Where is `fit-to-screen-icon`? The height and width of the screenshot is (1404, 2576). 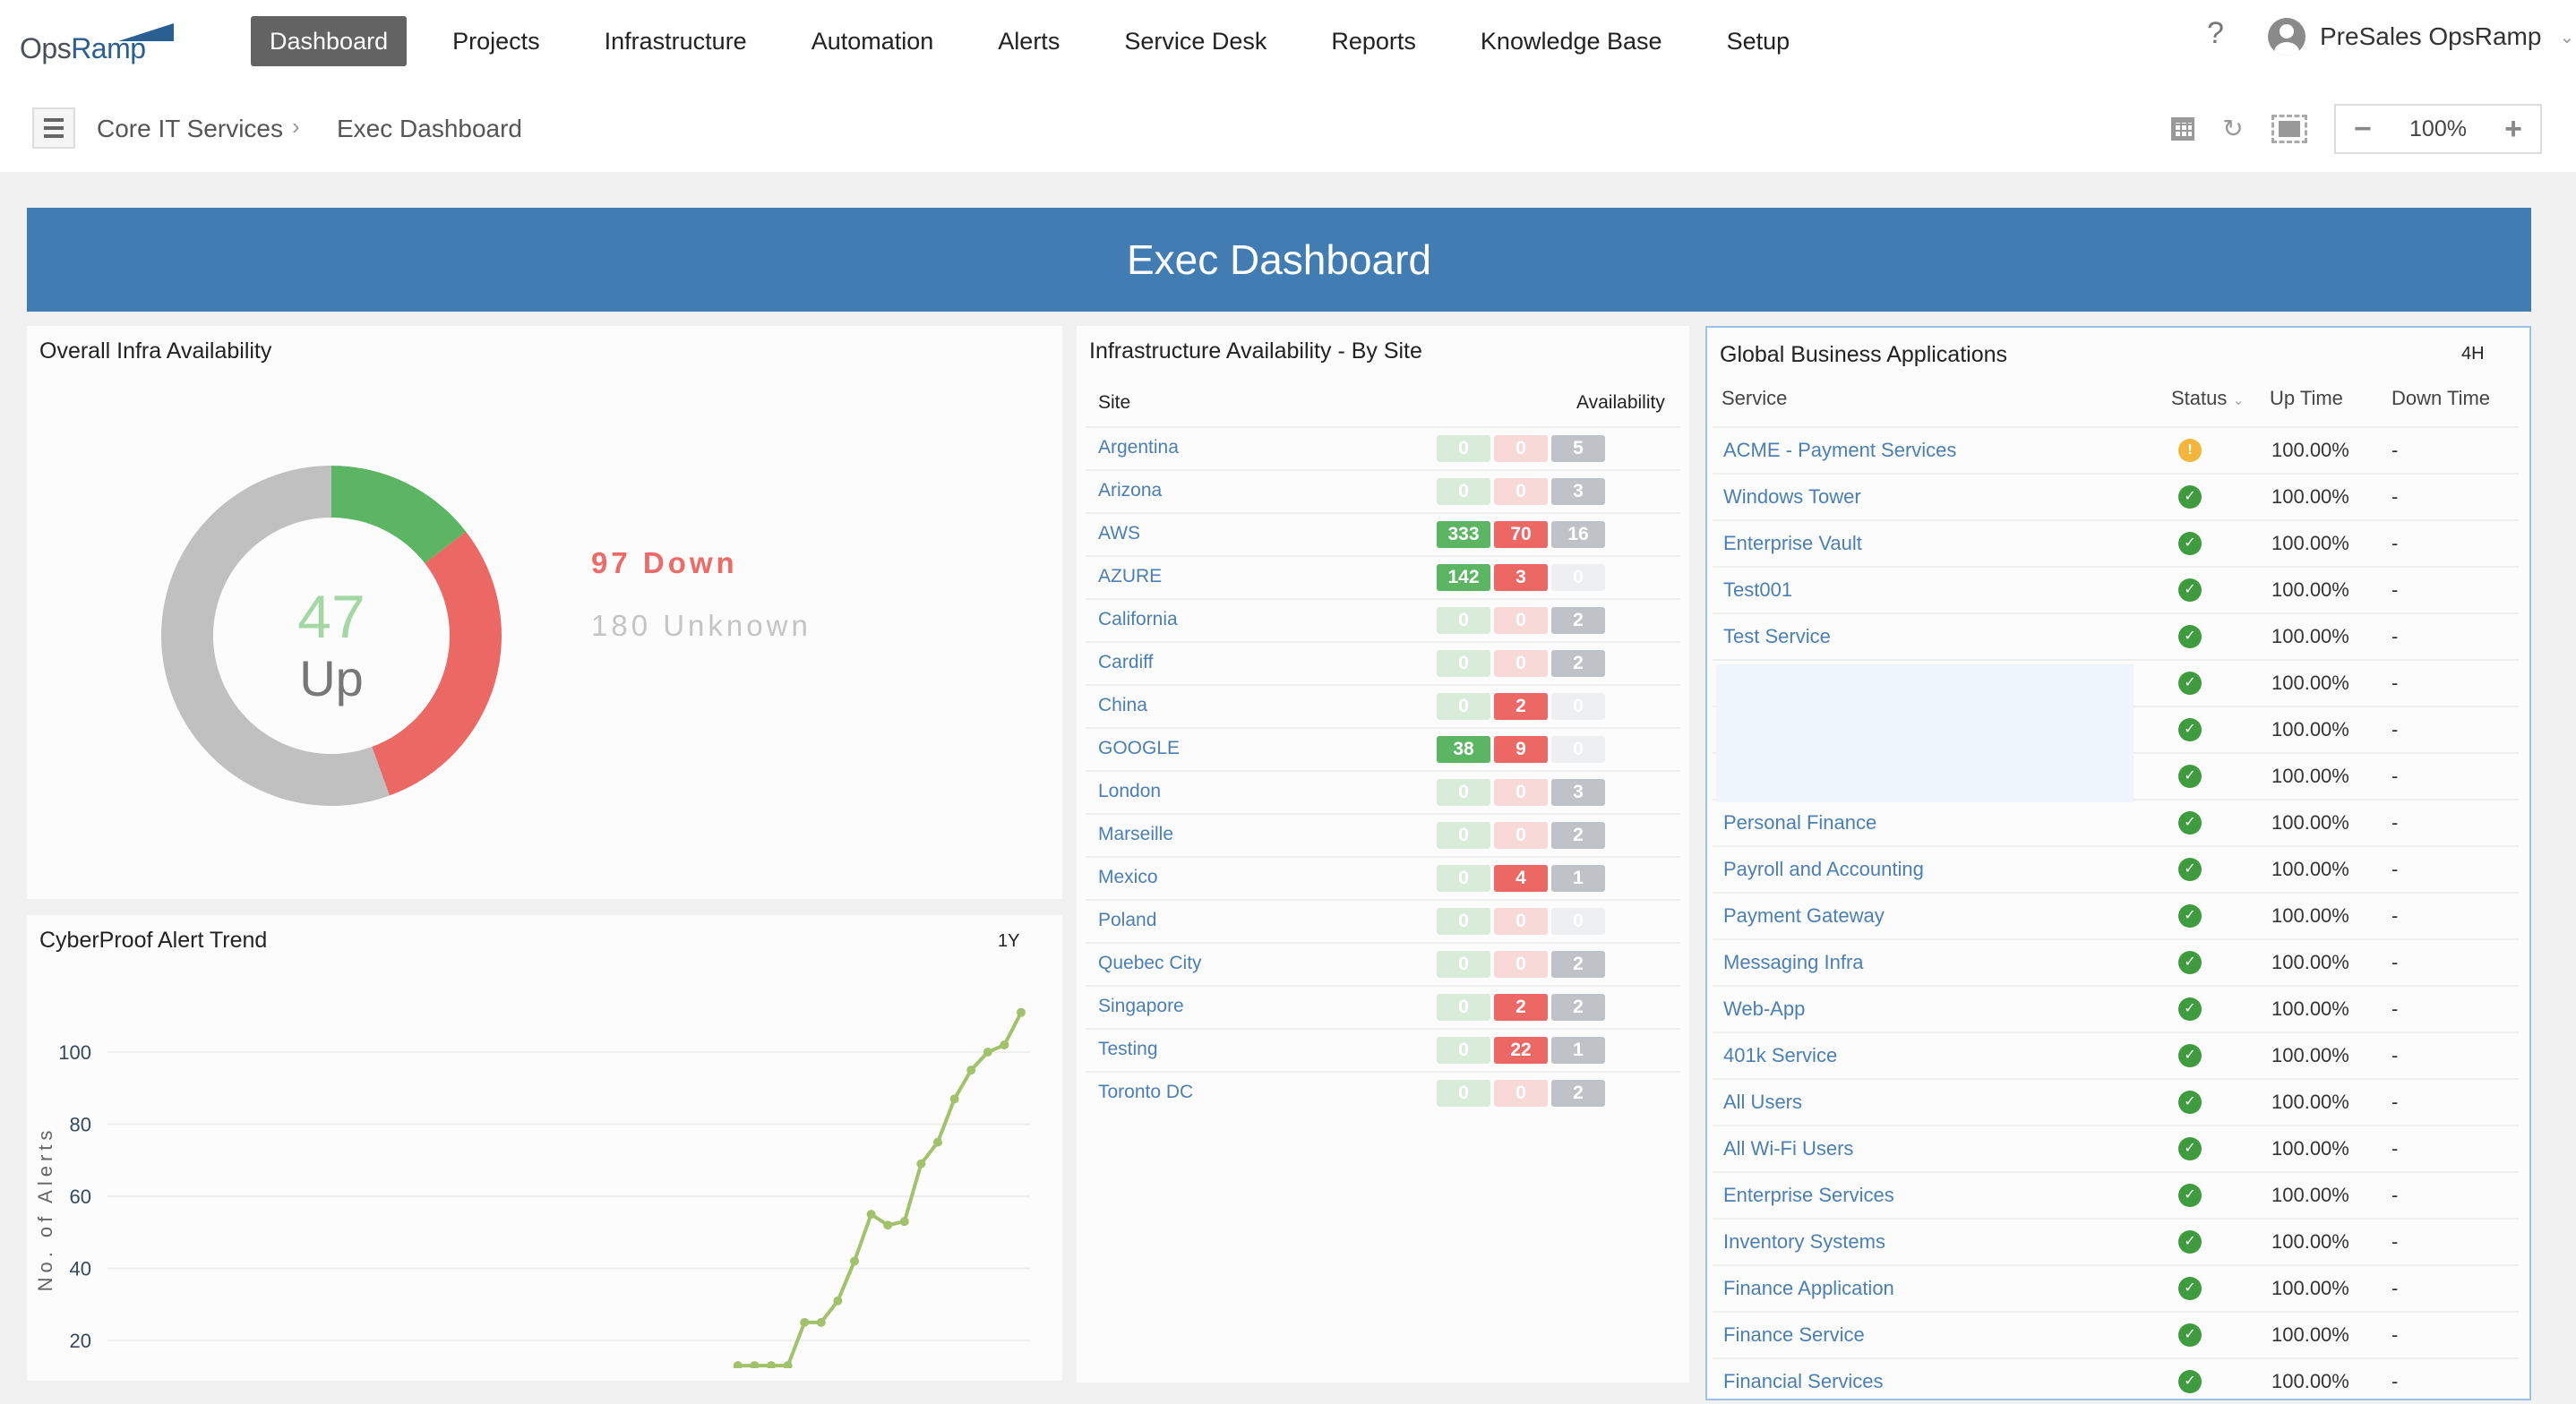
fit-to-screen-icon is located at coordinates (2289, 129).